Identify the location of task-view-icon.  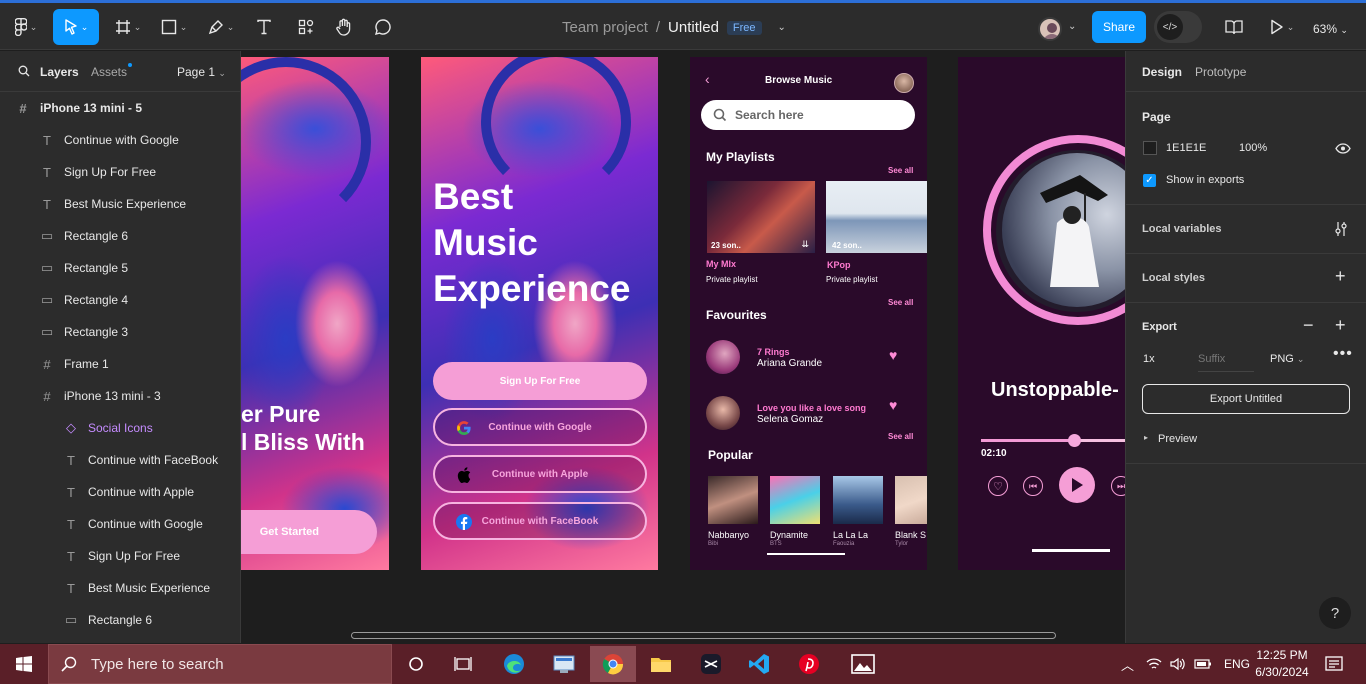
(463, 664).